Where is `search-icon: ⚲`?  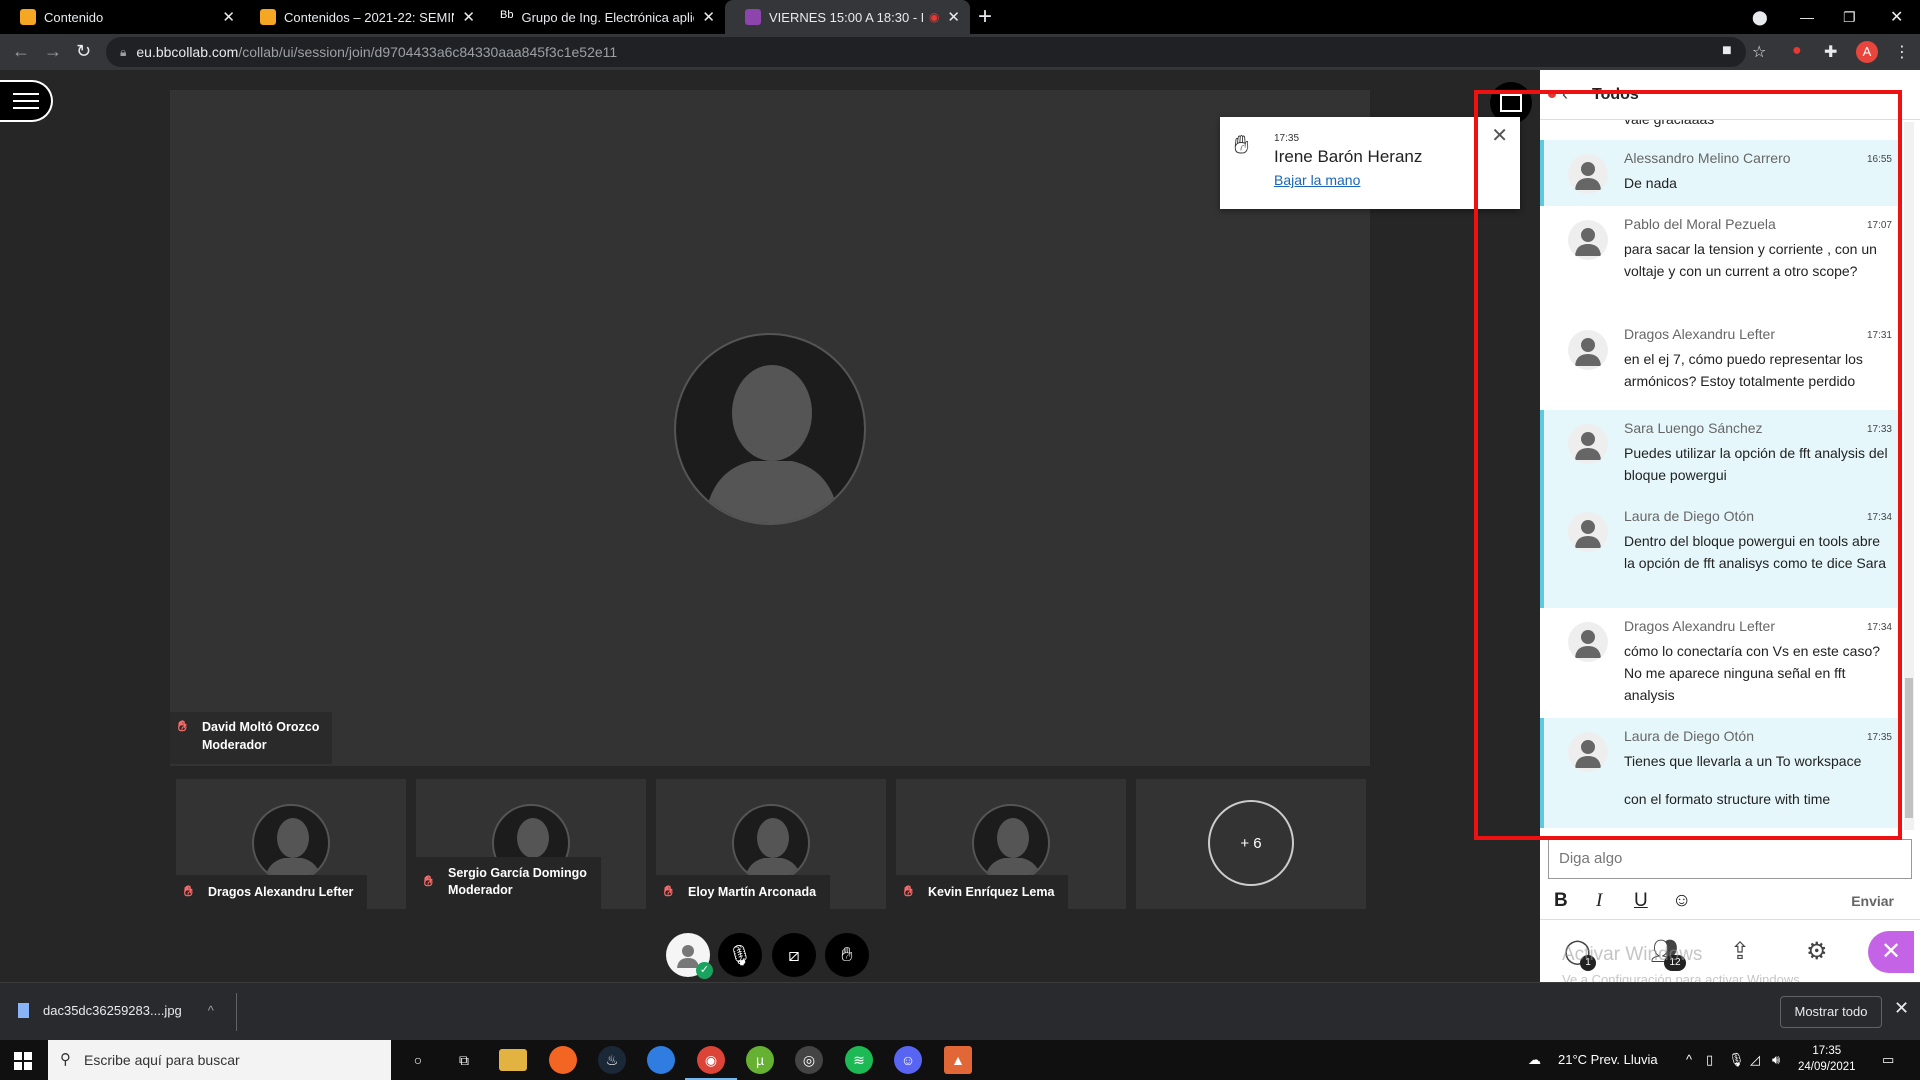 search-icon: ⚲ is located at coordinates (65, 1059).